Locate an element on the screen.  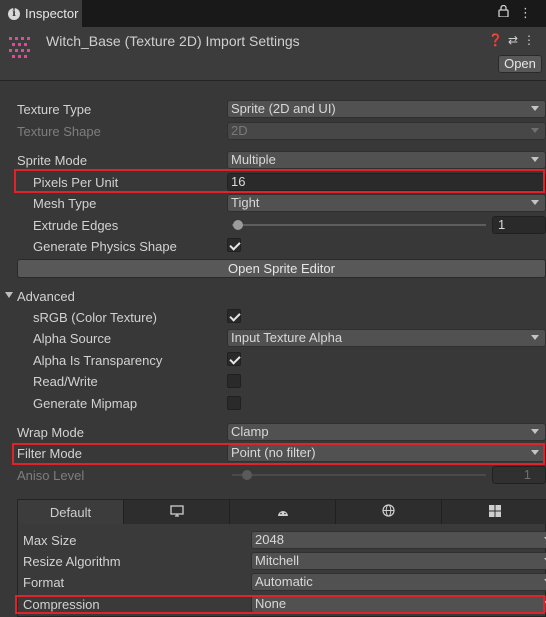
tab-webgl is located at coordinates (389, 512).